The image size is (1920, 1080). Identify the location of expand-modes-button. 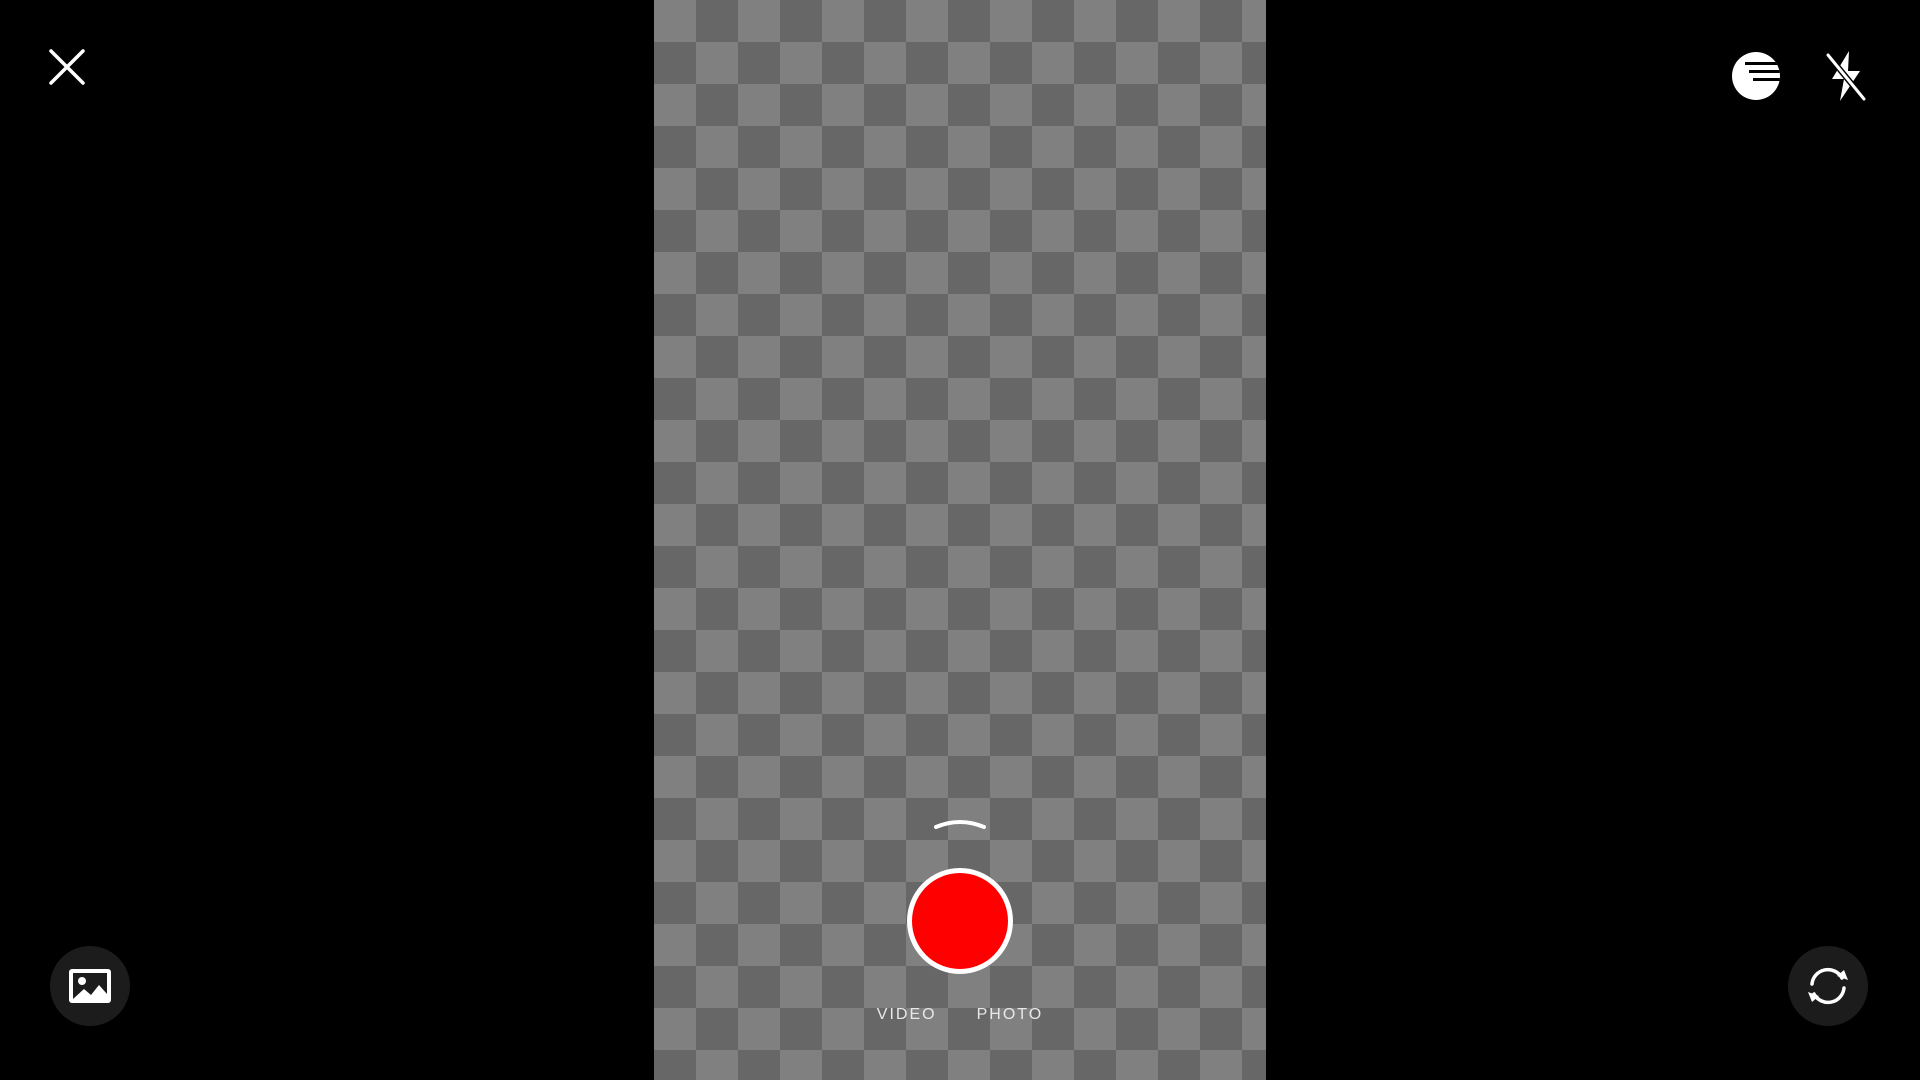
(960, 823).